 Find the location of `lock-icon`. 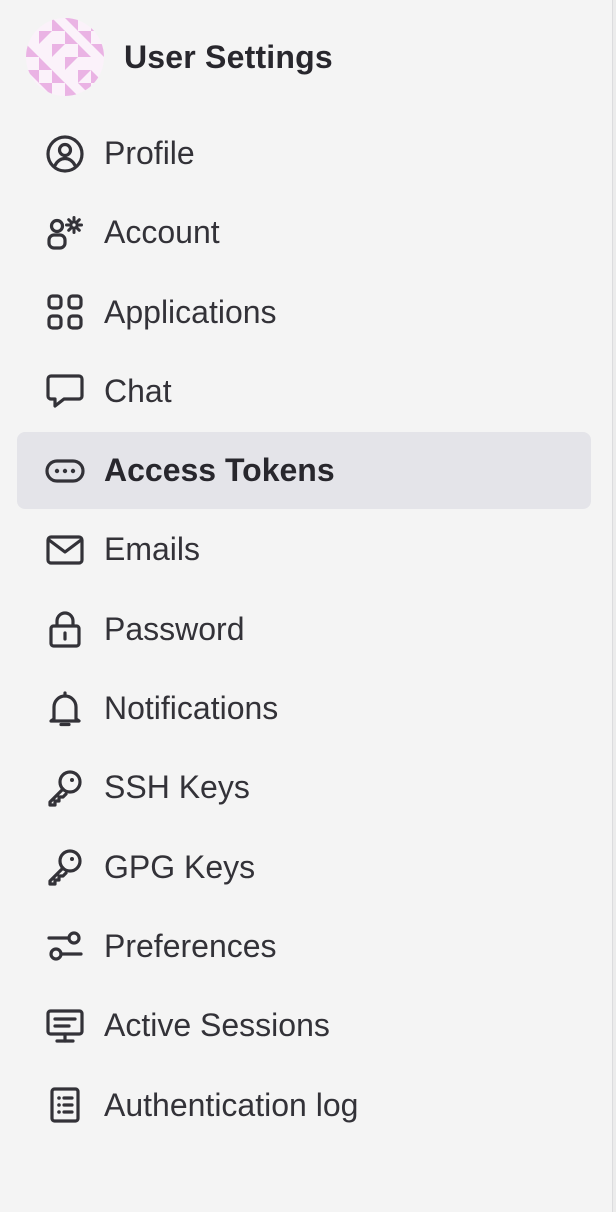

lock-icon is located at coordinates (65, 629).